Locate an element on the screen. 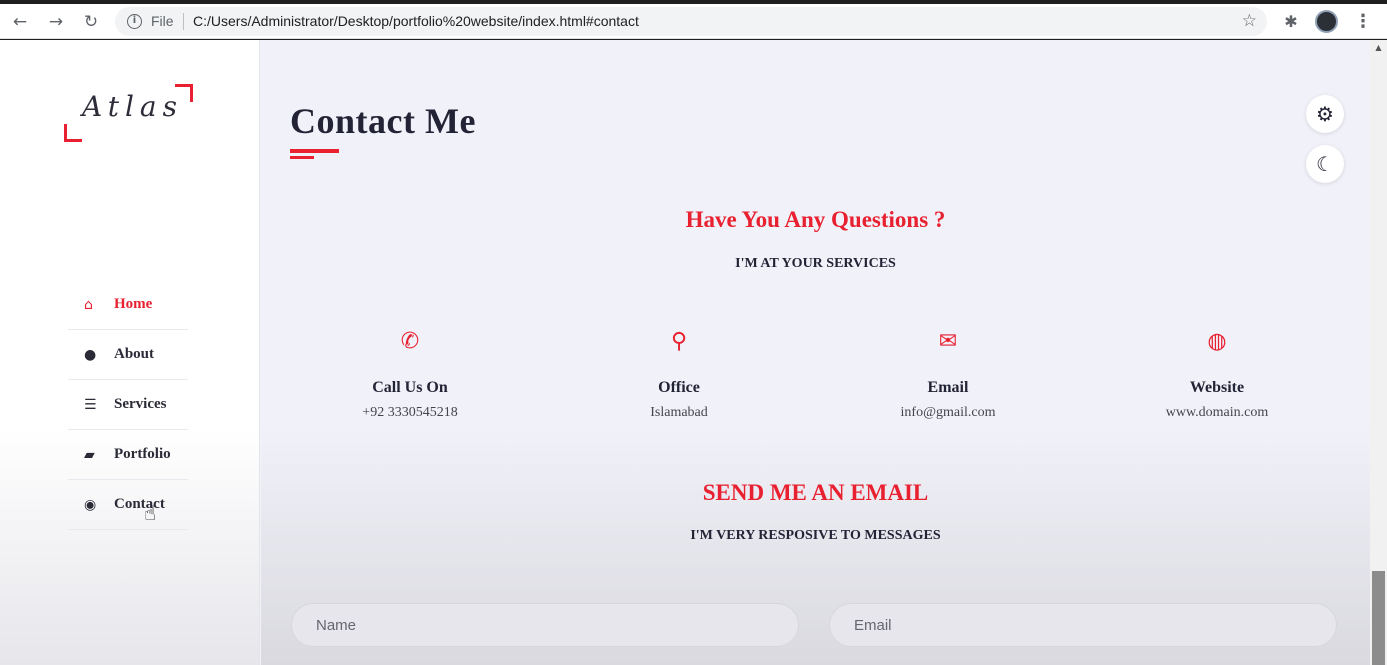  scroll-up-arrow-icon: ▲ is located at coordinates (1378, 47).